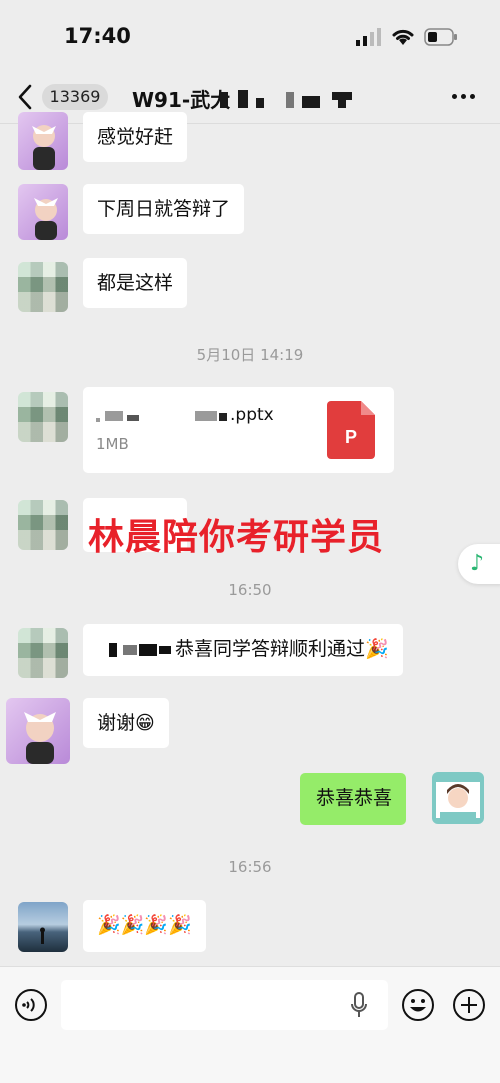  What do you see at coordinates (368, 37) in the screenshot?
I see `signal-icon` at bounding box center [368, 37].